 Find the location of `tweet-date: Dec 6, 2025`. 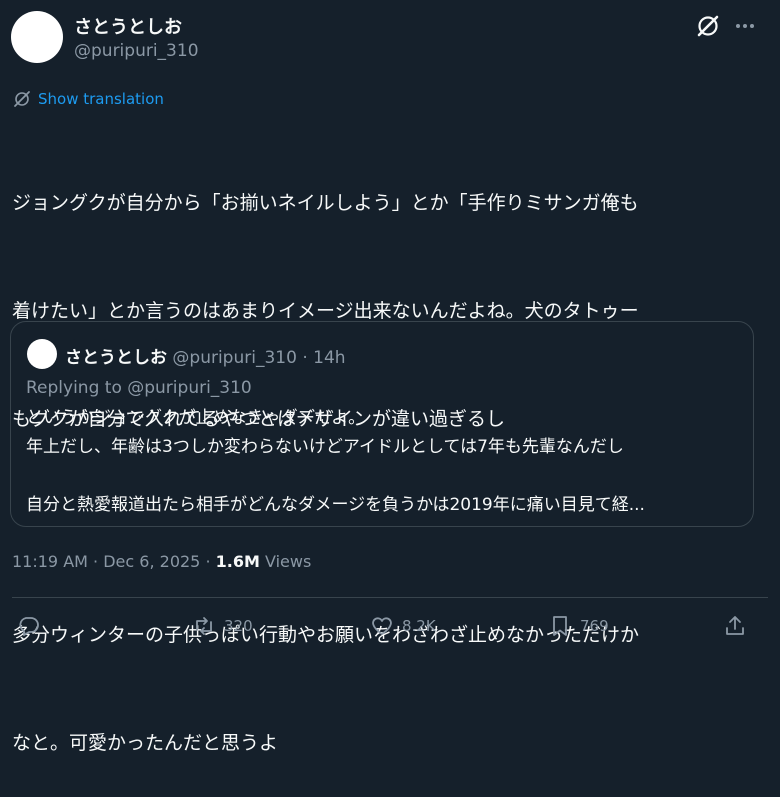

tweet-date: Dec 6, 2025 is located at coordinates (151, 561).